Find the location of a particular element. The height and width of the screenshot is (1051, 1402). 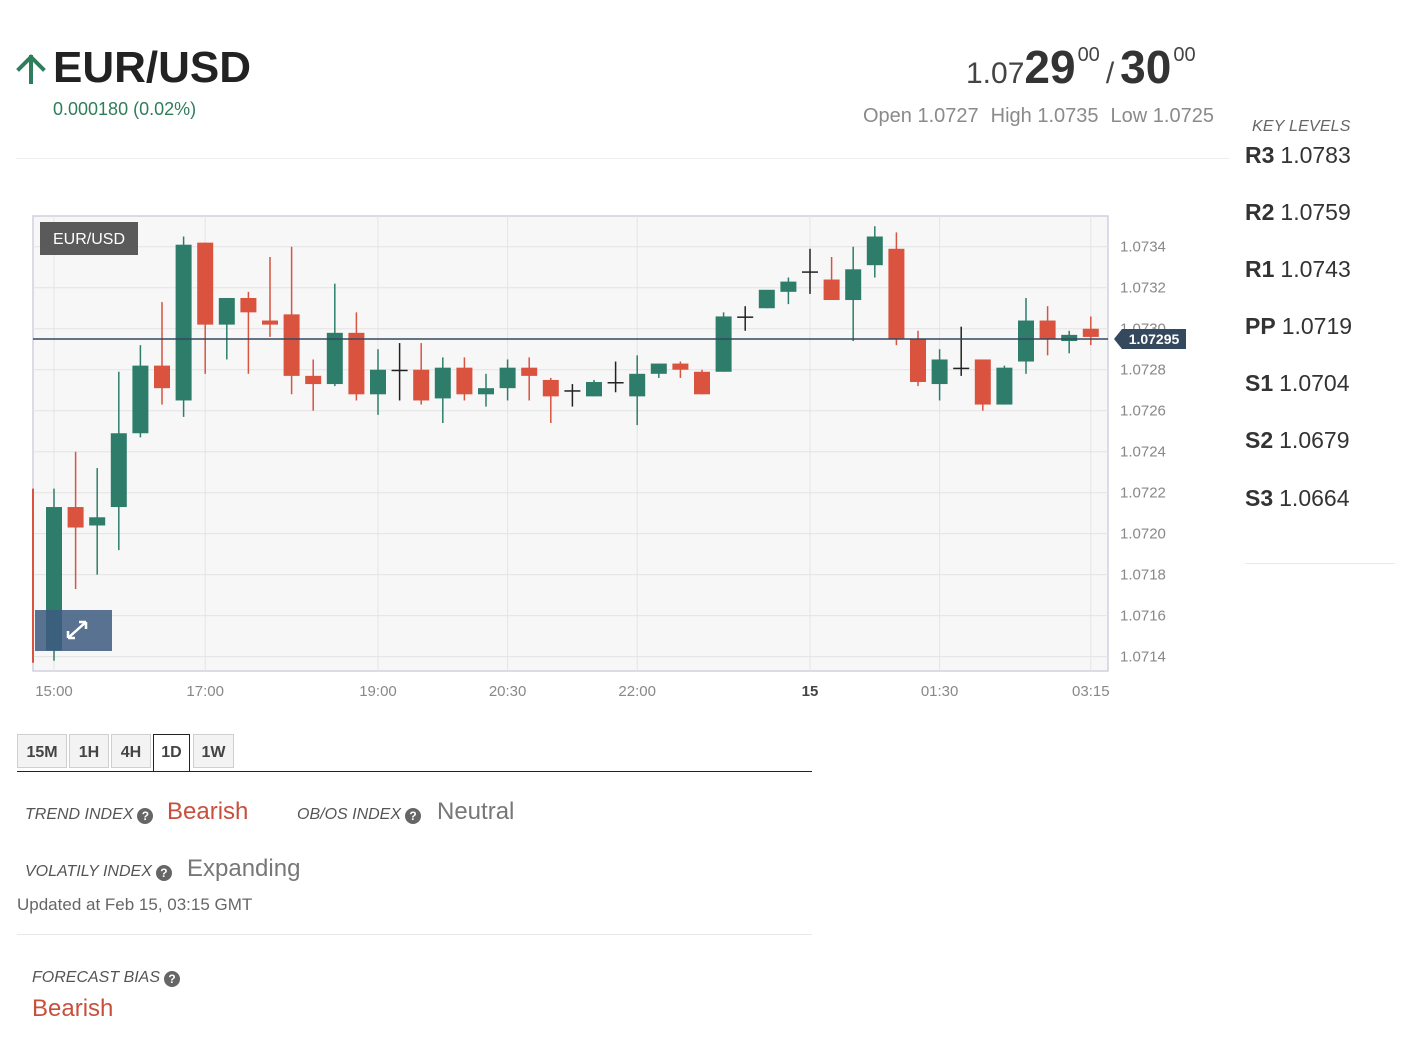

x-tick-label: 15:00 is located at coordinates (54, 691).